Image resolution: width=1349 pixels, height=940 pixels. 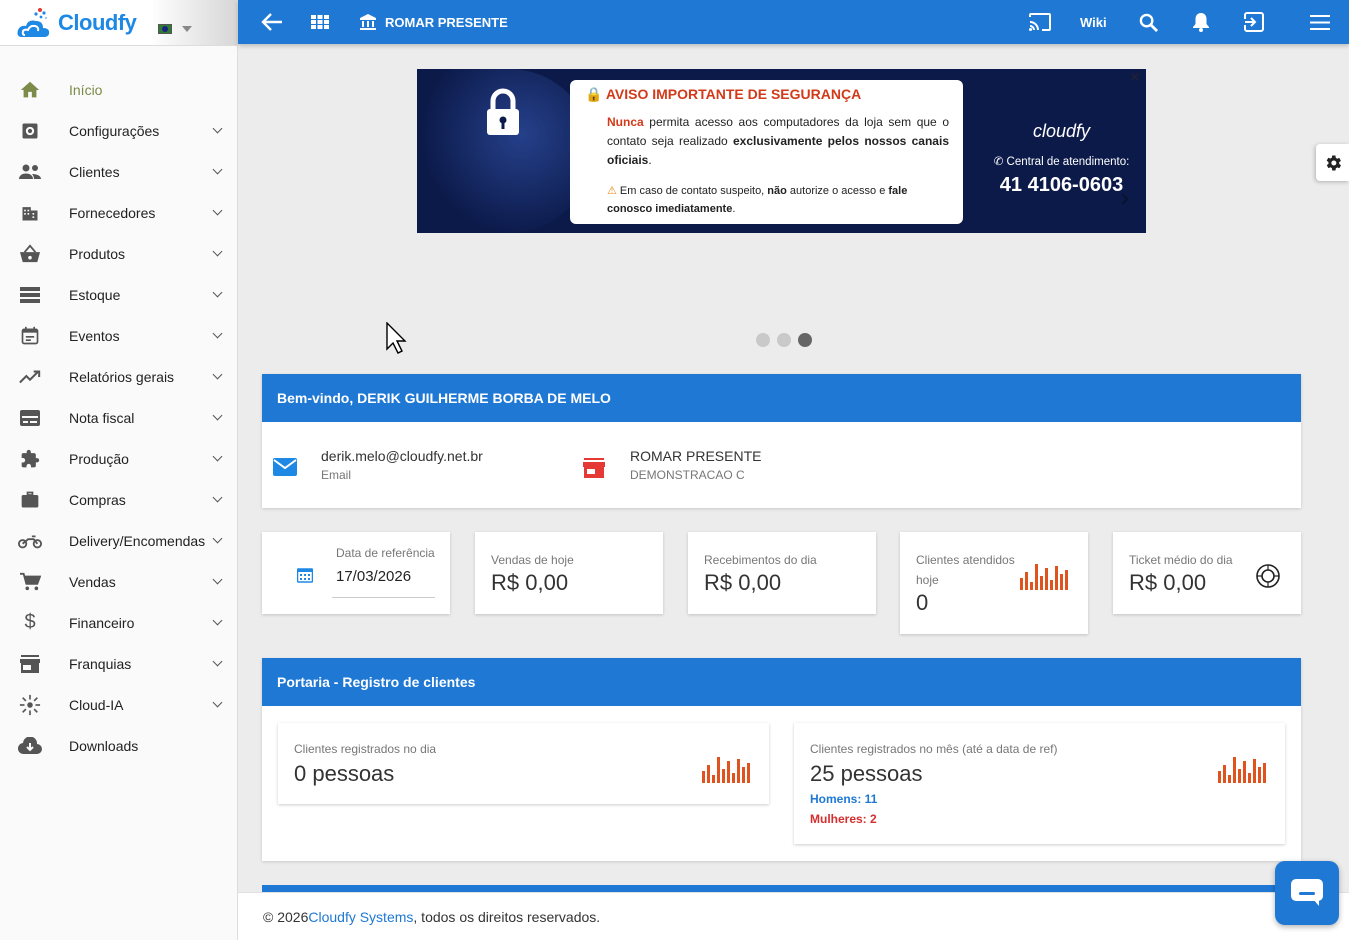 I want to click on store-title: ROMAR PRESENTE, so click(x=446, y=22).